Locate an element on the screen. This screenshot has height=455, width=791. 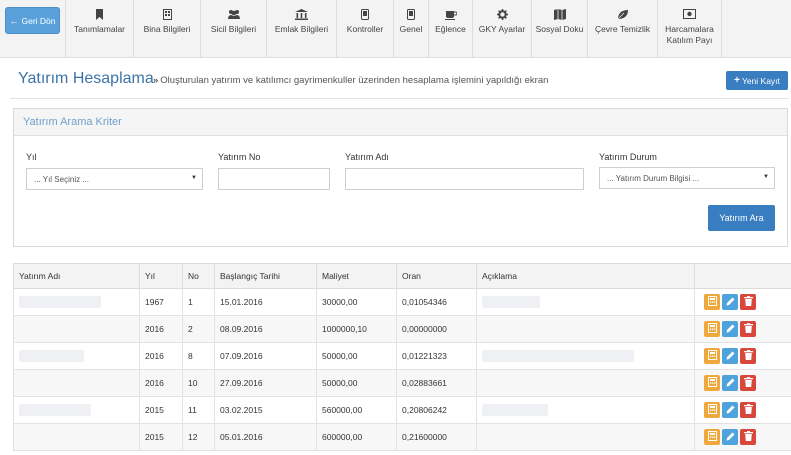
back-button: ← Geri Dön is located at coordinates (32, 20).